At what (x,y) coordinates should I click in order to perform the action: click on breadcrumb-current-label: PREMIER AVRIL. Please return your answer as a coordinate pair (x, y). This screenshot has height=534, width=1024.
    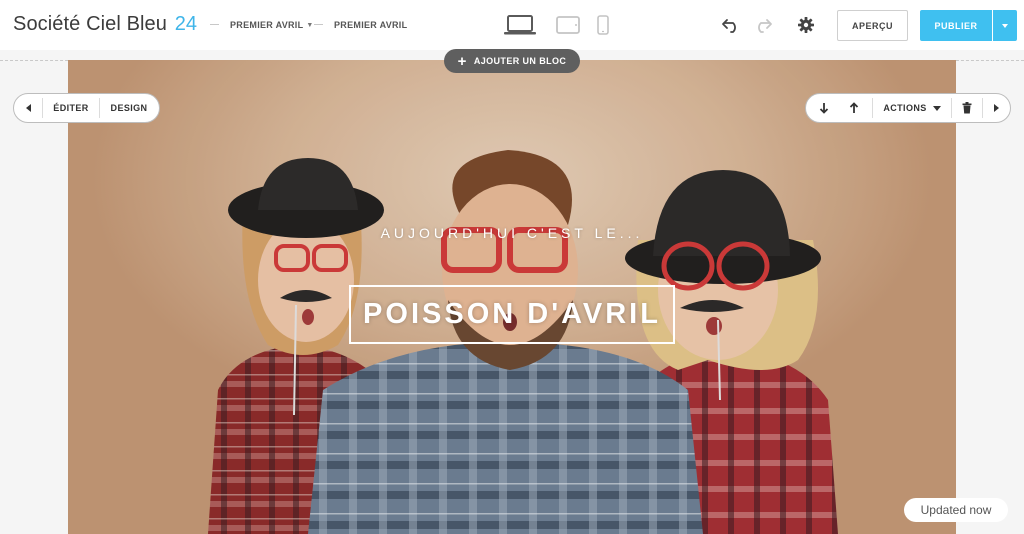
    Looking at the image, I should click on (371, 25).